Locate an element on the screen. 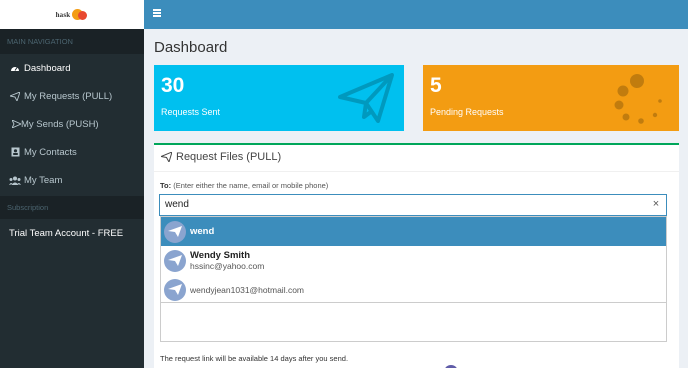 This screenshot has height=368, width=688. recipient-search-input: wend is located at coordinates (413, 205).